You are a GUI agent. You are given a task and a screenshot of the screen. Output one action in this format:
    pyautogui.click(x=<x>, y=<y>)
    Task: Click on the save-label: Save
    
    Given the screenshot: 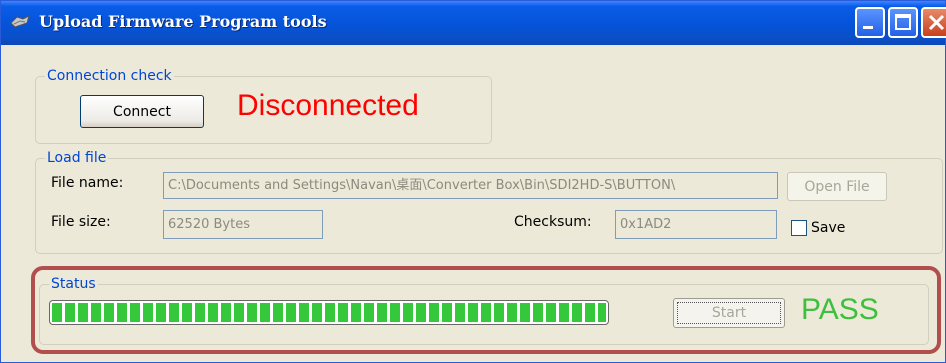 What is the action you would take?
    pyautogui.click(x=828, y=228)
    